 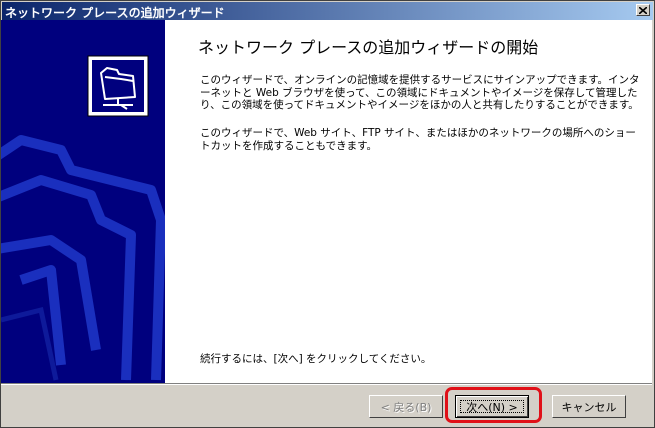 What do you see at coordinates (493, 405) in the screenshot?
I see `next-button-highlight` at bounding box center [493, 405].